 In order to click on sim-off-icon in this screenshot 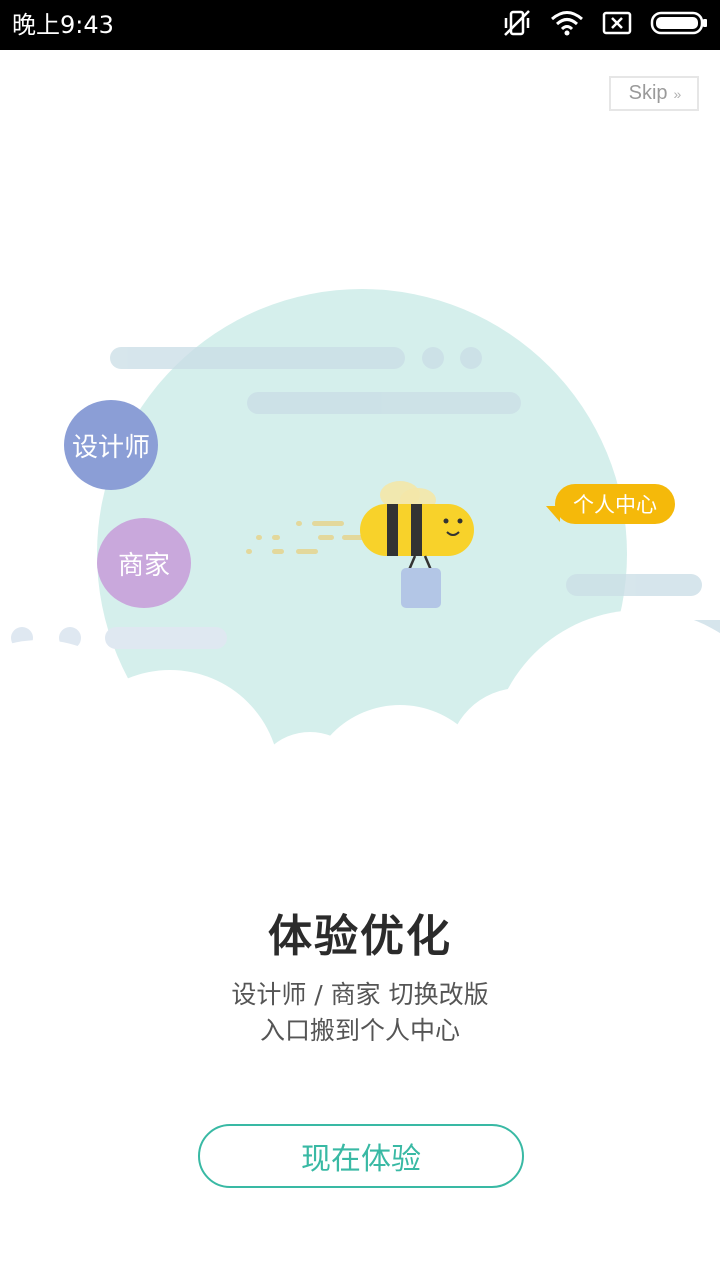, I will do `click(617, 25)`.